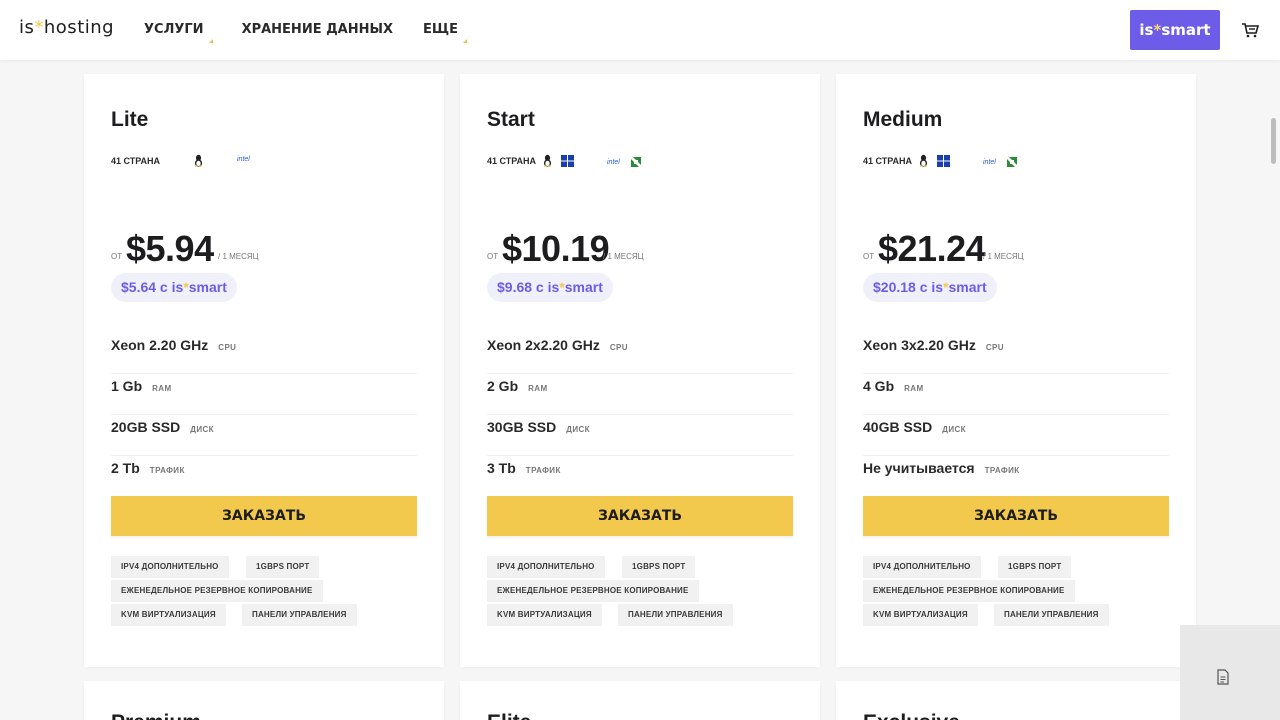 This screenshot has height=720, width=1280. Describe the element at coordinates (550, 287) in the screenshot. I see `smart-price-badge: $9.68 с is*smart` at that location.